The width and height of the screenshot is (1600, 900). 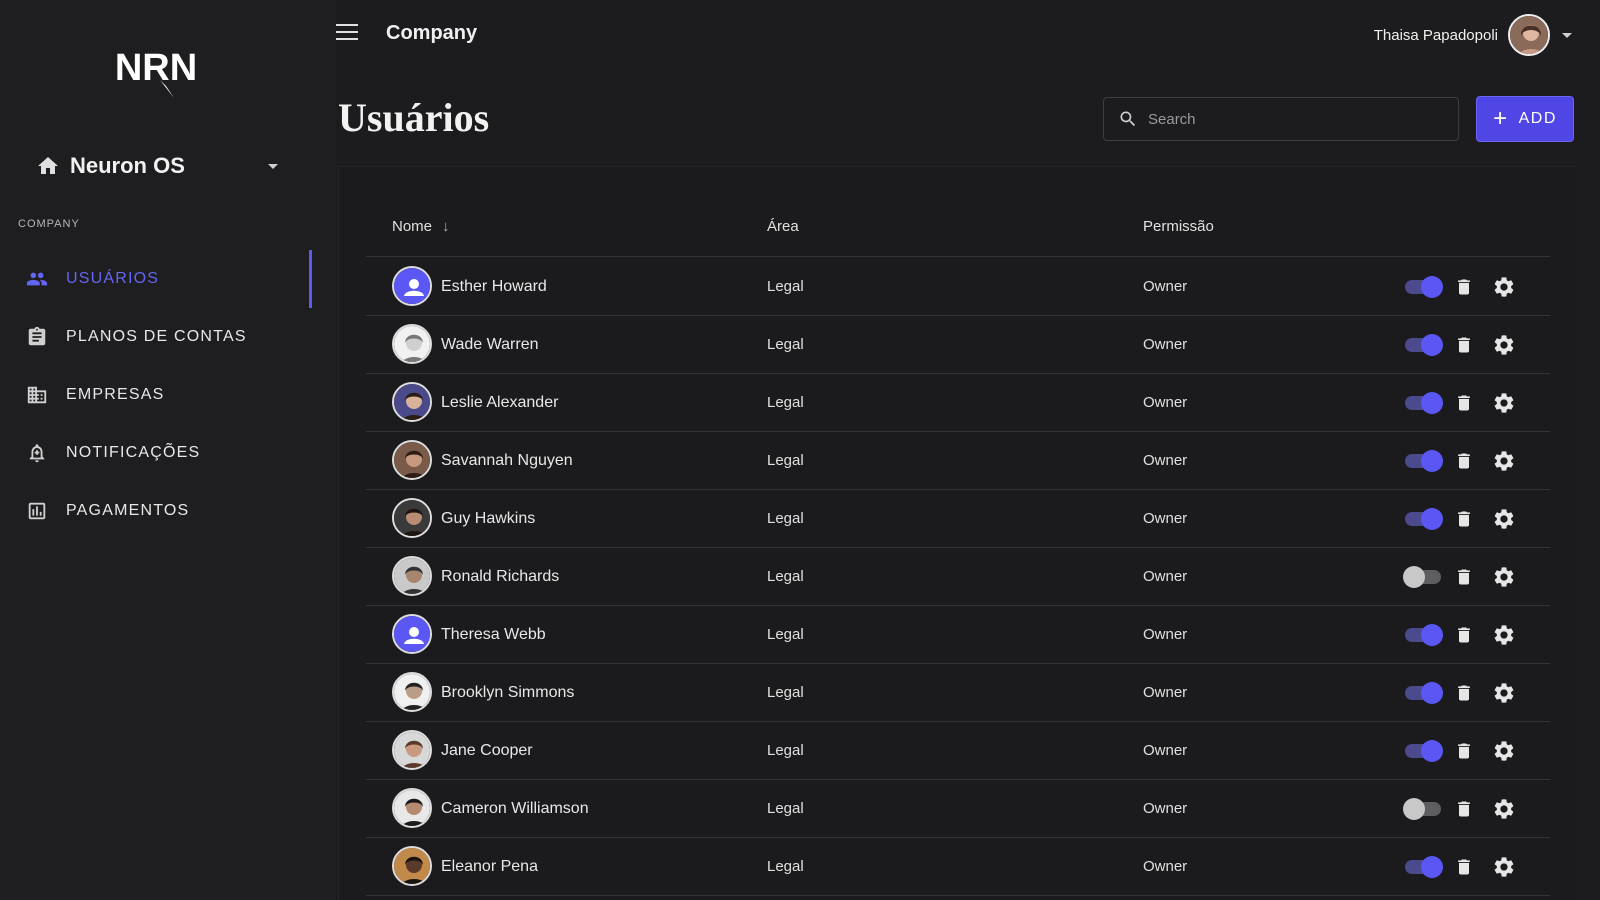 I want to click on svg-text: NRN, so click(x=156, y=68).